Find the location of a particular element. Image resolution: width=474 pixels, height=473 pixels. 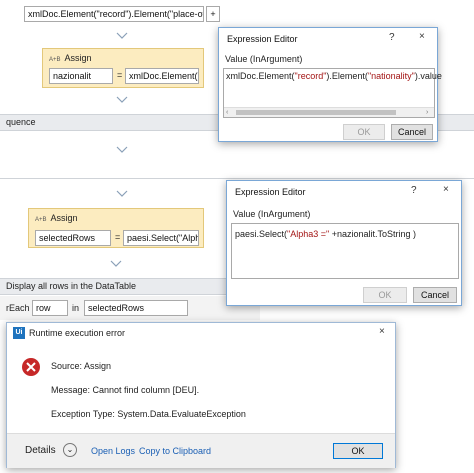

details-label: Details is located at coordinates (40, 450).